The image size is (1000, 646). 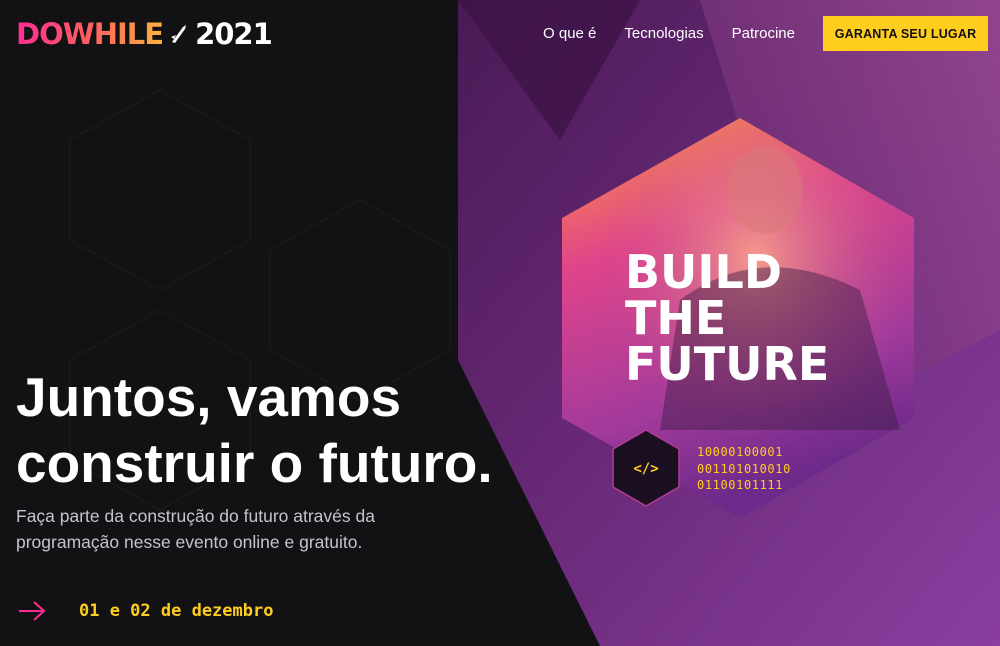 What do you see at coordinates (90, 33) in the screenshot?
I see `logo-wordmark: DOWHILE` at bounding box center [90, 33].